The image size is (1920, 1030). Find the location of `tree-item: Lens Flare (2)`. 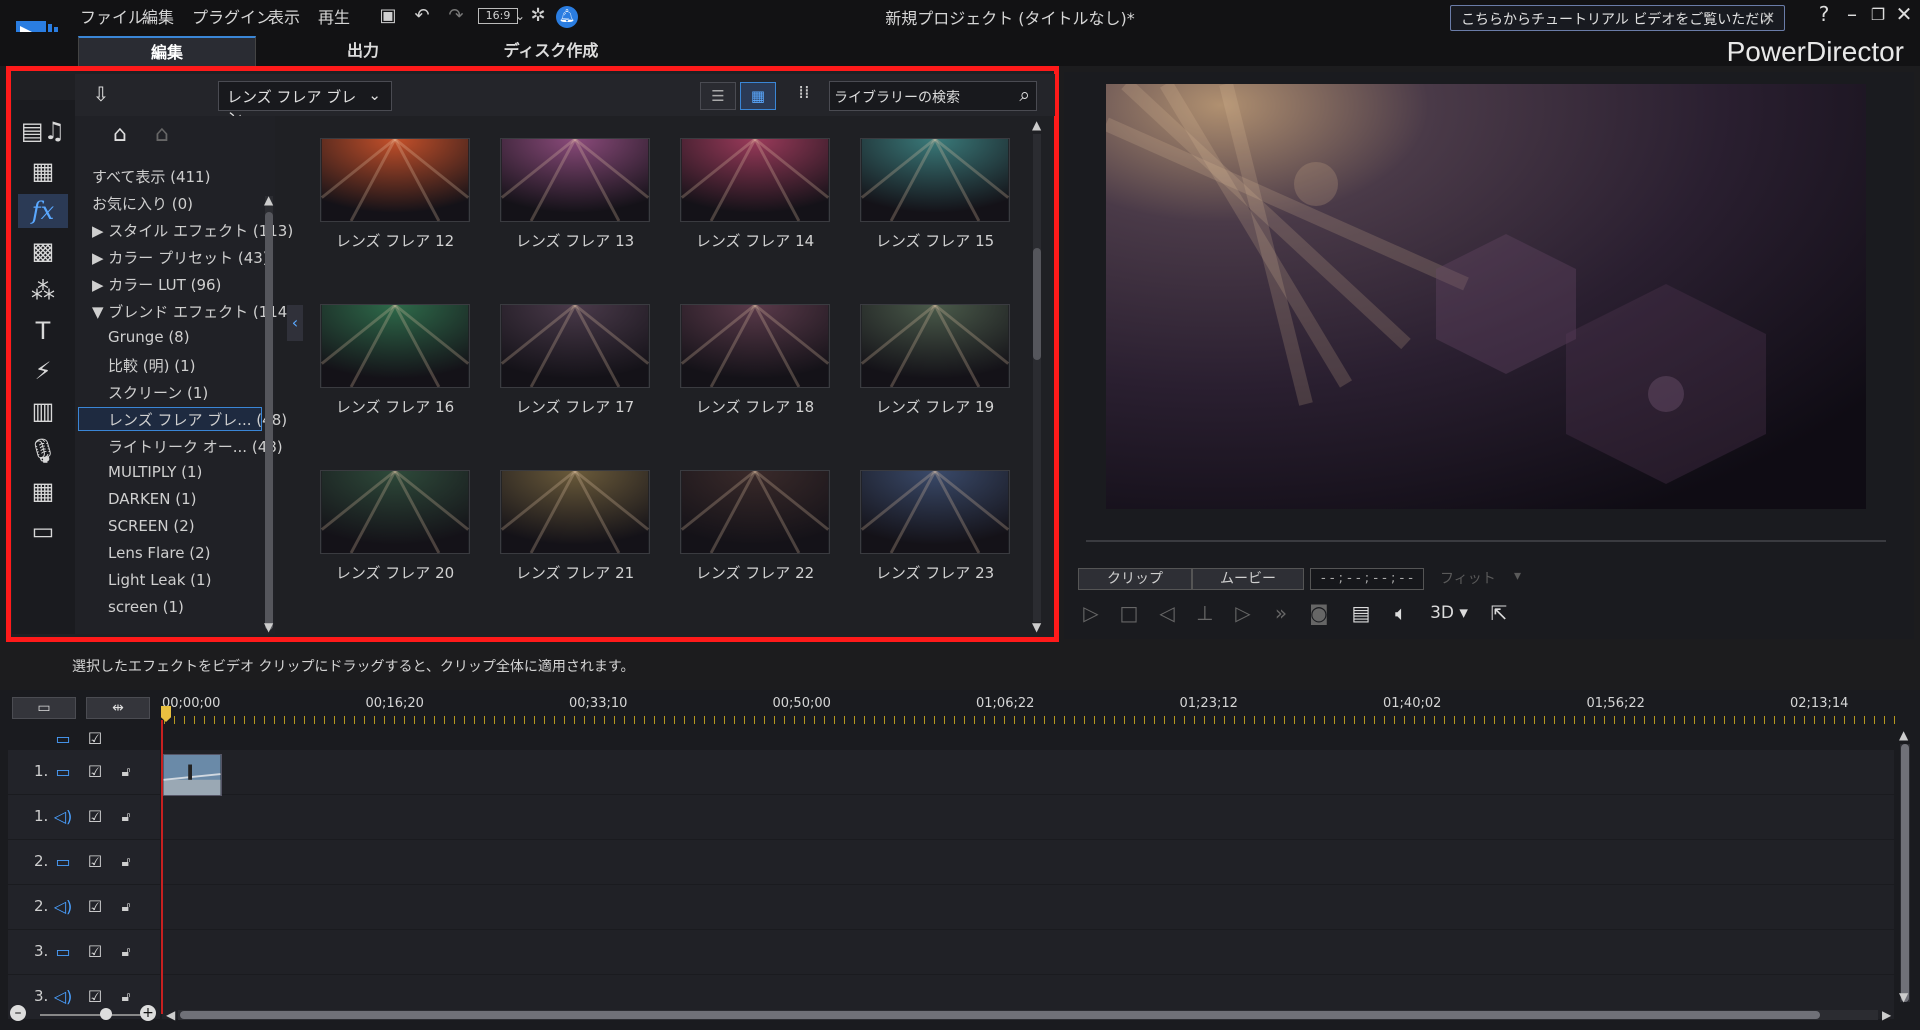

tree-item: Lens Flare (2) is located at coordinates (159, 553).